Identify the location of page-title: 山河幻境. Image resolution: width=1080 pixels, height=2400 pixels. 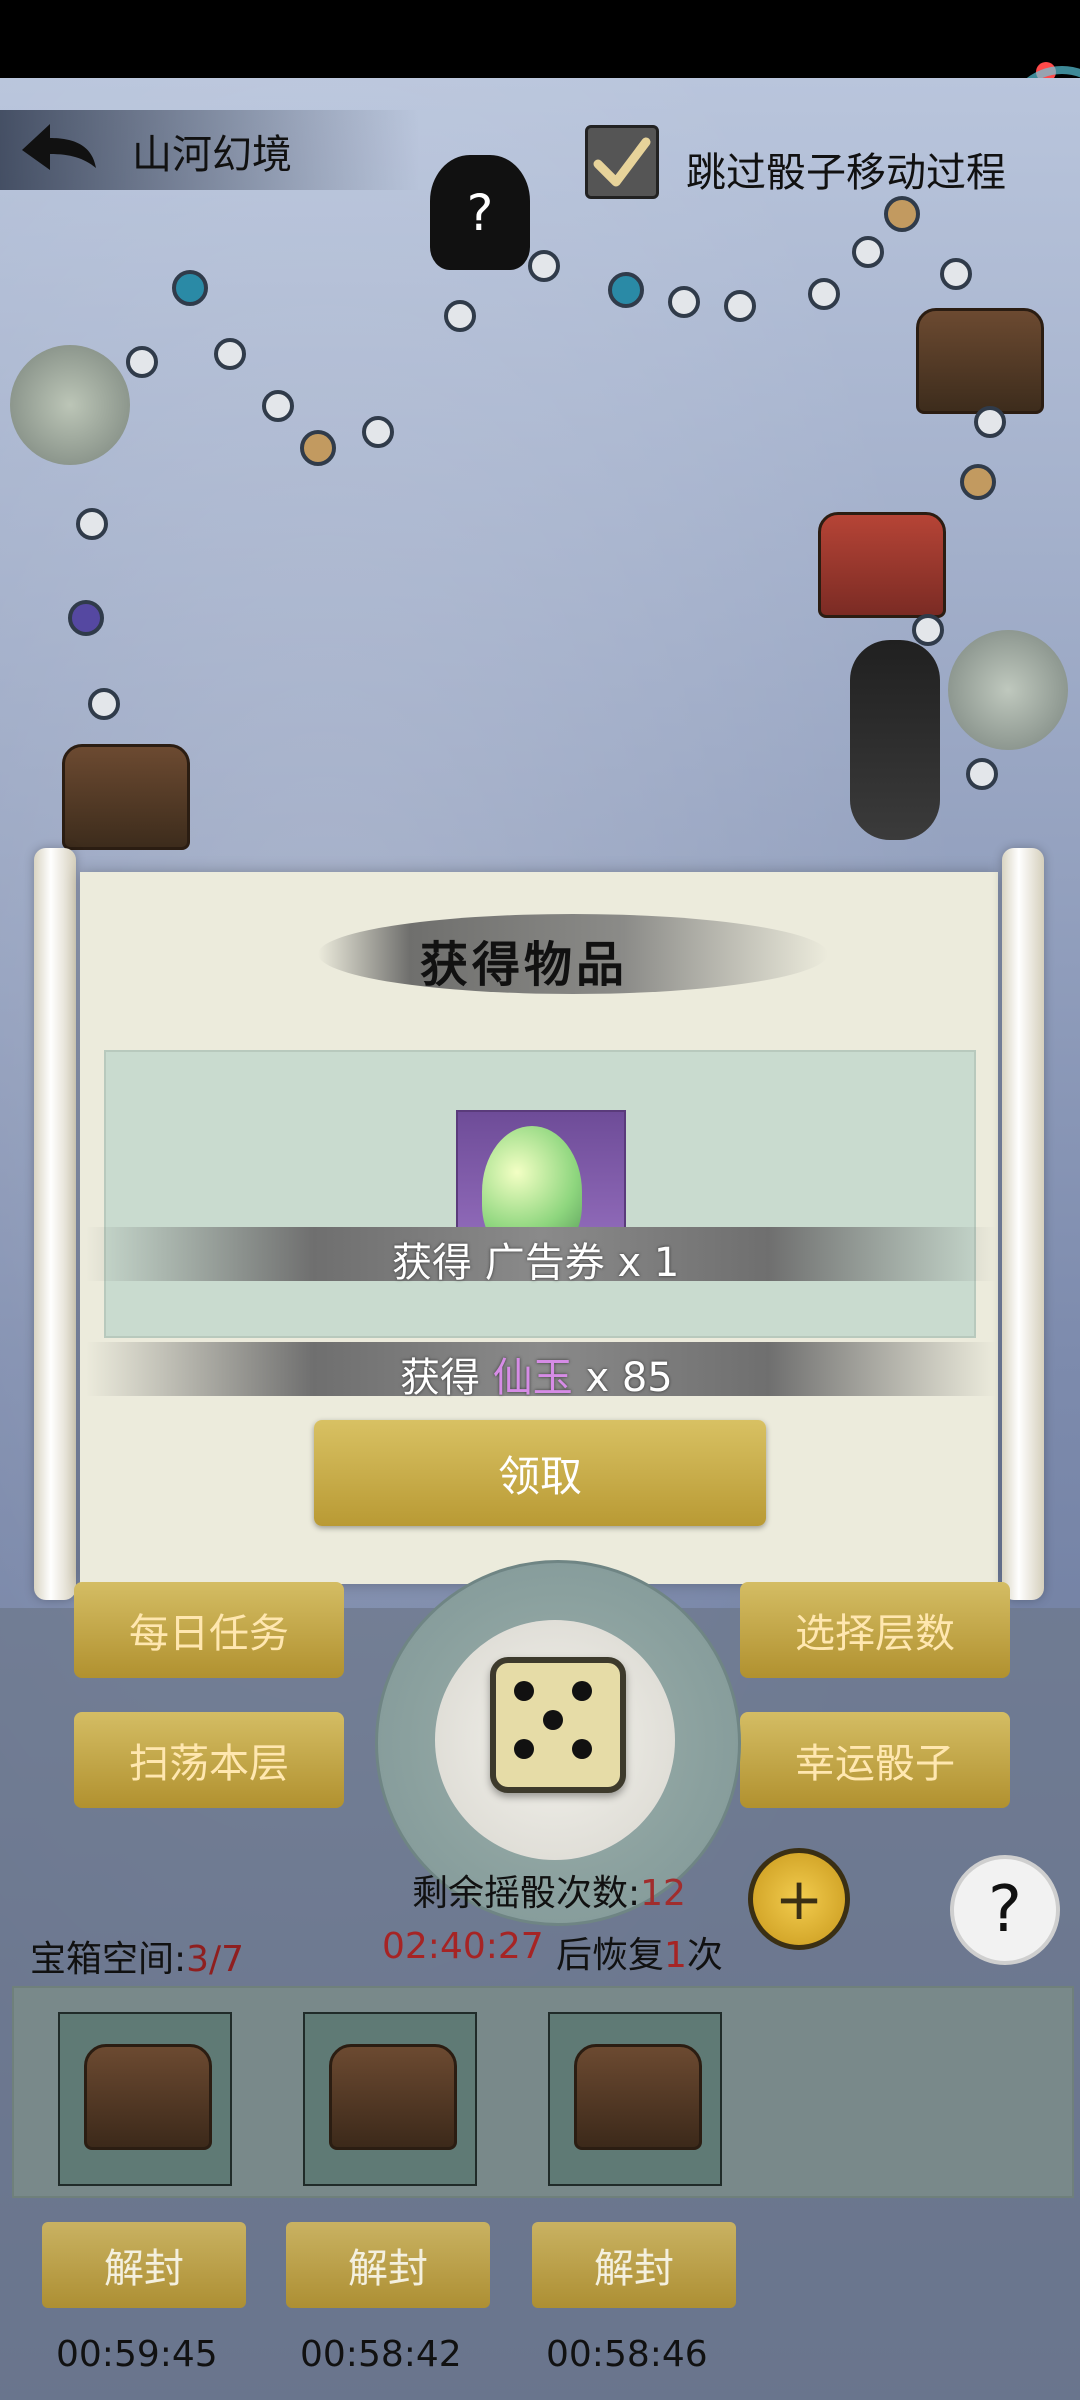
(212, 155).